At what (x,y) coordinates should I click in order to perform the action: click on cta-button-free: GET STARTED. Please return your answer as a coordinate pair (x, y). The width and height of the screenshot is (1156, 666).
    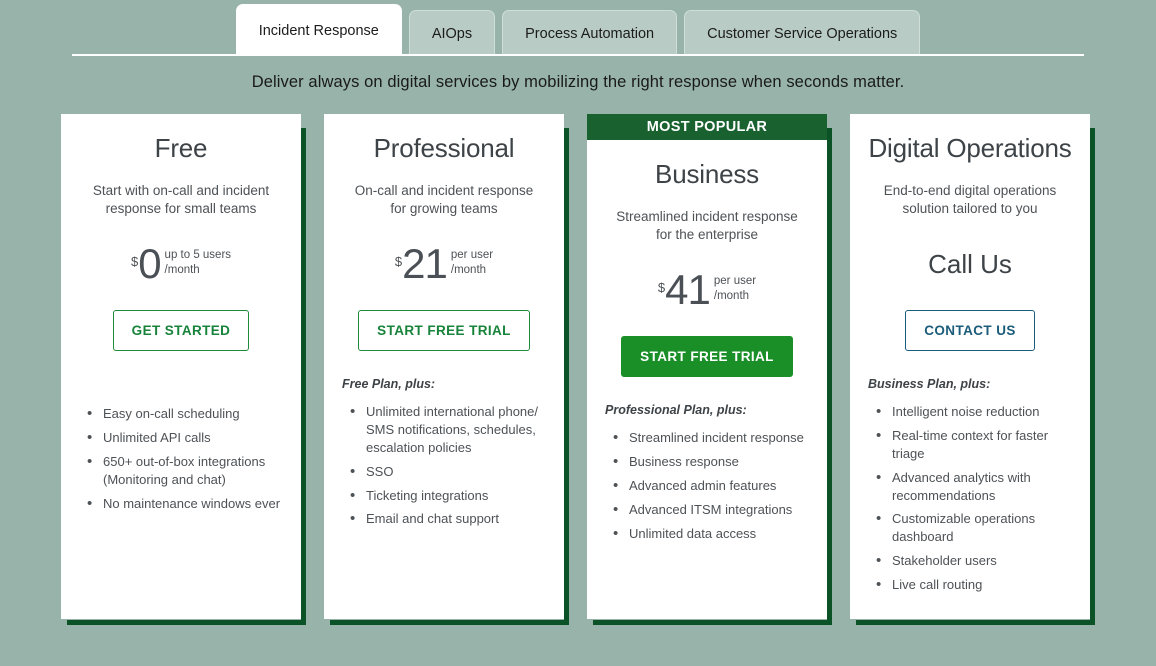
    Looking at the image, I should click on (181, 331).